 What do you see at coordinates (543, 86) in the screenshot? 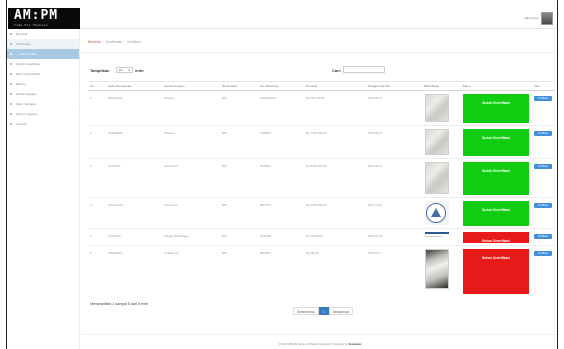
I see `column-header-aksi: Aksi` at bounding box center [543, 86].